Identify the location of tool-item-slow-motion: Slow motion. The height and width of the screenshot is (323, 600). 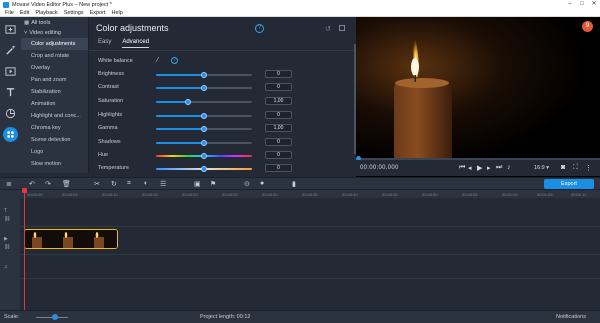
(54, 164).